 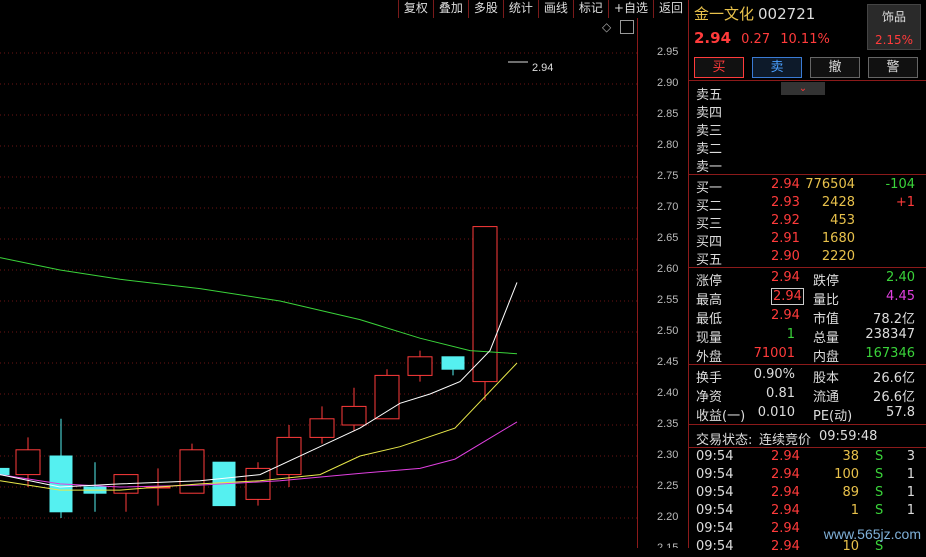 What do you see at coordinates (805, 376) in the screenshot?
I see `stat-row: 换手 0.90% 股本 26.6亿` at bounding box center [805, 376].